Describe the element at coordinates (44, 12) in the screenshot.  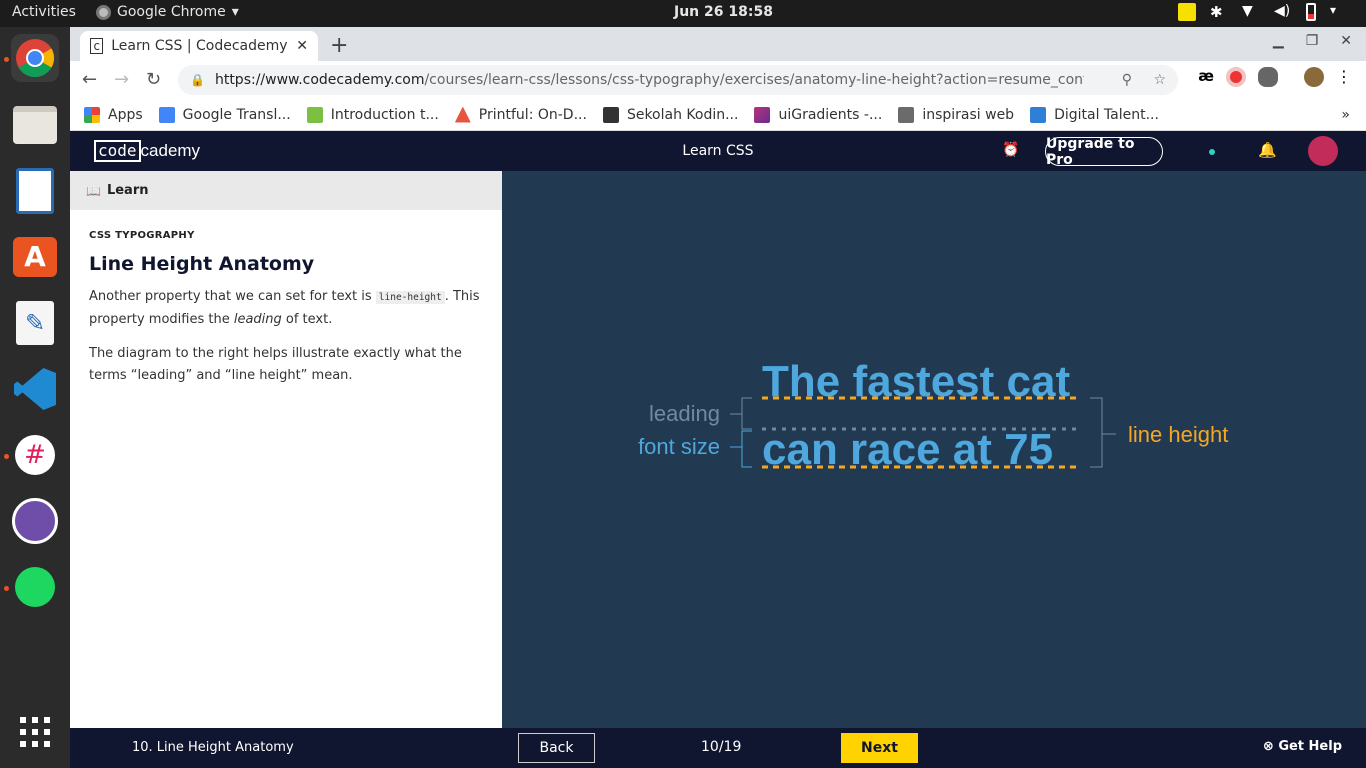
I see `activities-button: Activities` at that location.